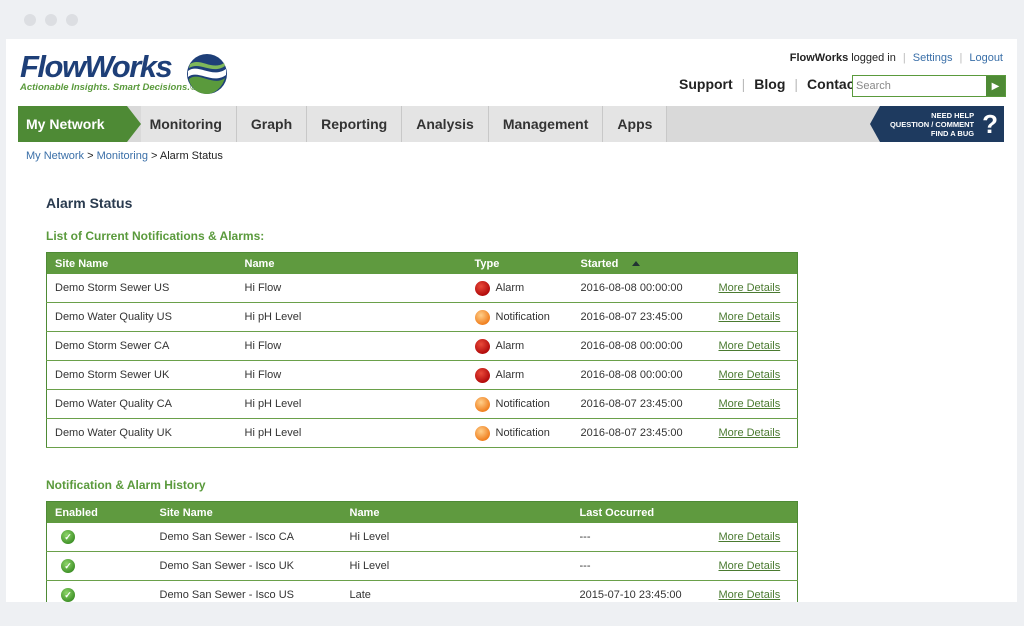  What do you see at coordinates (873, 58) in the screenshot?
I see `login-status: logged in` at bounding box center [873, 58].